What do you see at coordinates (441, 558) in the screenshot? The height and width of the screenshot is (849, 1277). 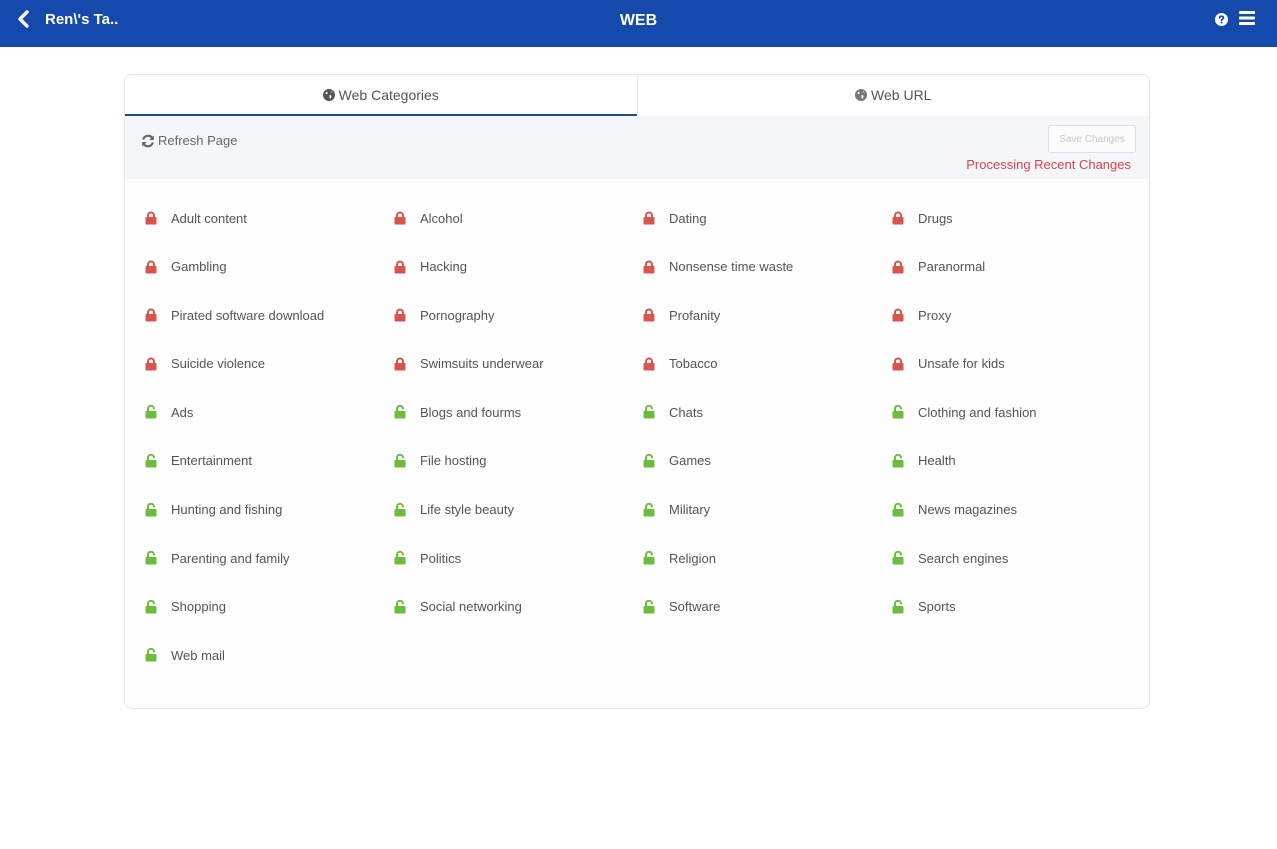 I see `category-label: Politics` at bounding box center [441, 558].